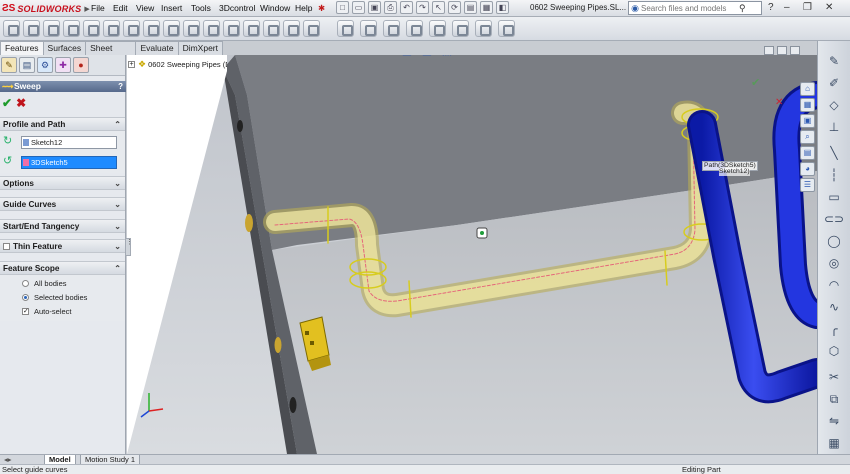 The height and width of the screenshot is (474, 850). I want to click on sketch-icon: ✎, so click(834, 61).